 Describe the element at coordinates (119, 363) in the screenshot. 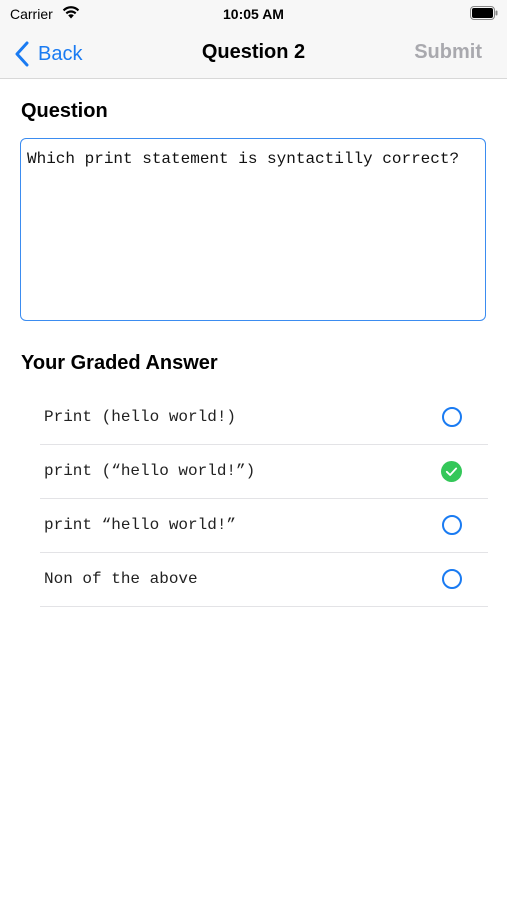

I see `graded-answer-heading: Your Graded Answer` at that location.